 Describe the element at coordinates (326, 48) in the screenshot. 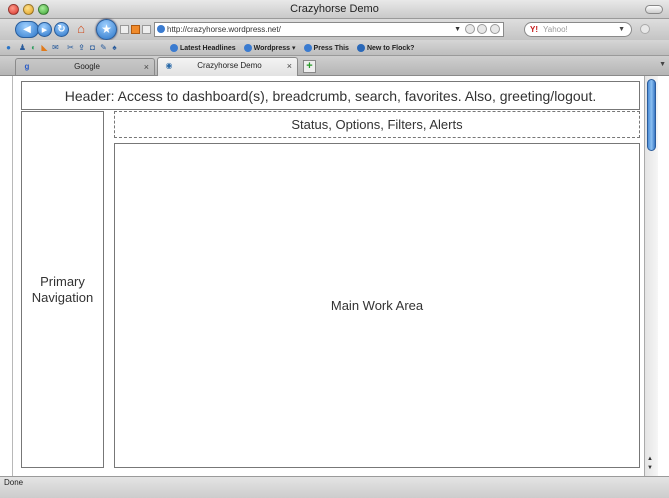

I see `bookmark-press-this: Press This` at that location.